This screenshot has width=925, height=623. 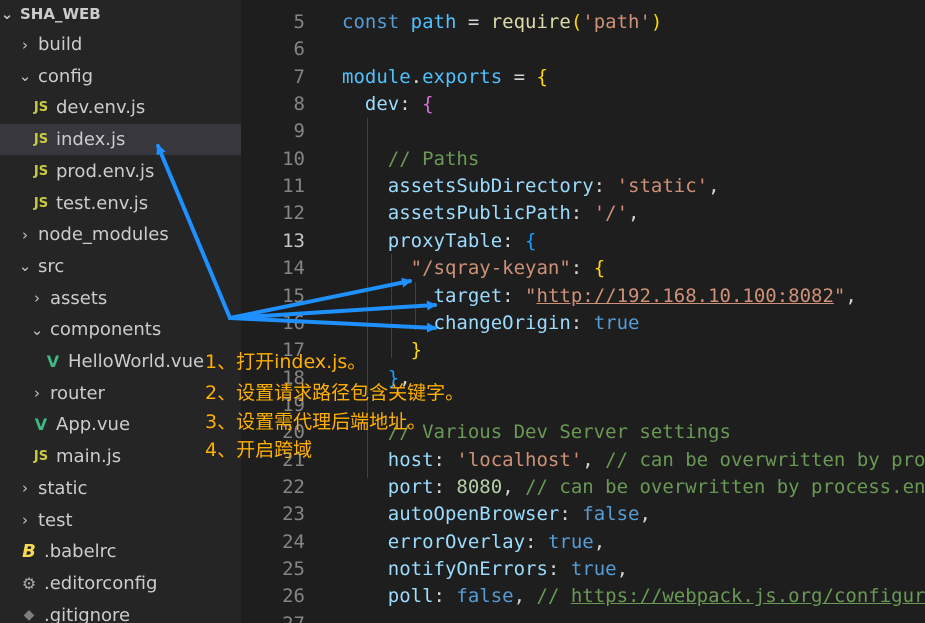 I want to click on code-line: 6, so click(x=583, y=49).